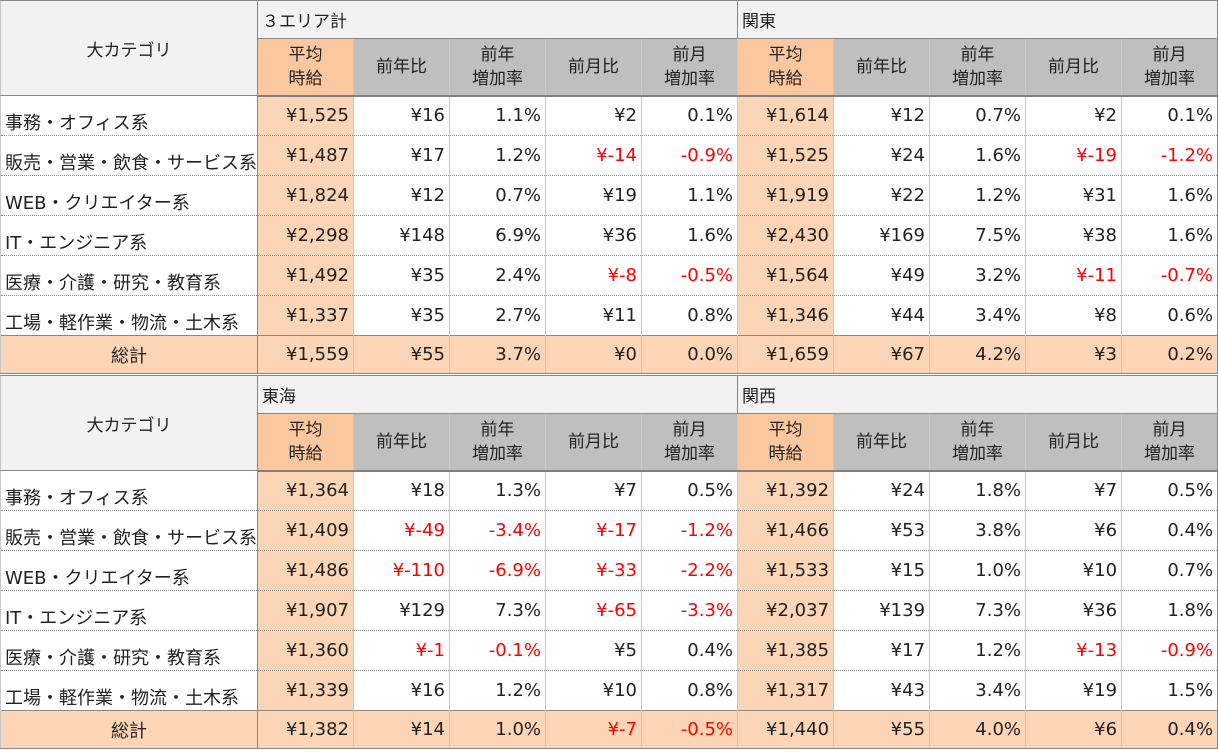 The height and width of the screenshot is (752, 1218). I want to click on region-name: ３エリア計, so click(497, 19).